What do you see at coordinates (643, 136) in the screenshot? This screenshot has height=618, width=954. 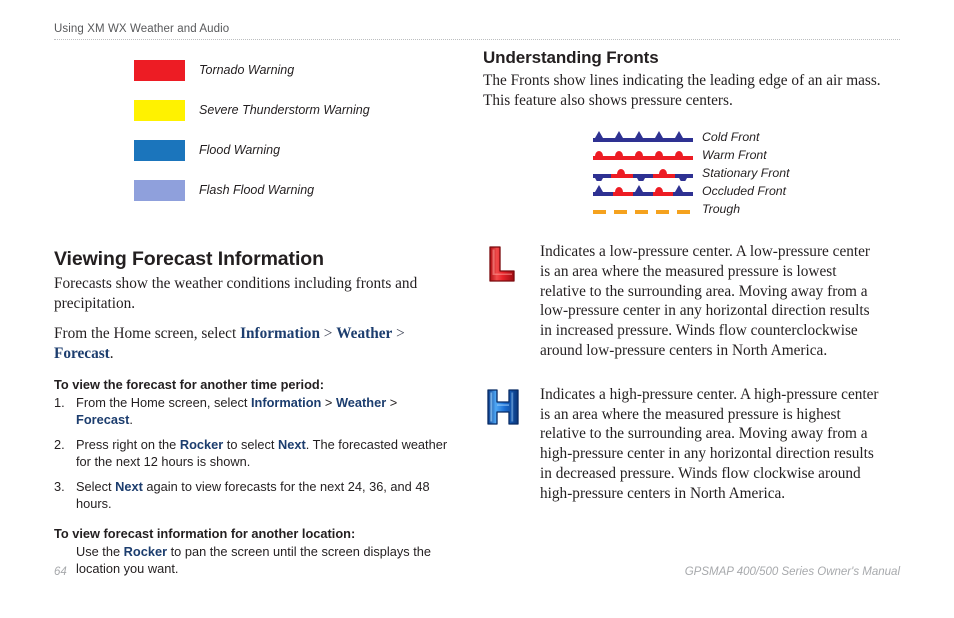 I see `cold-front-icon` at bounding box center [643, 136].